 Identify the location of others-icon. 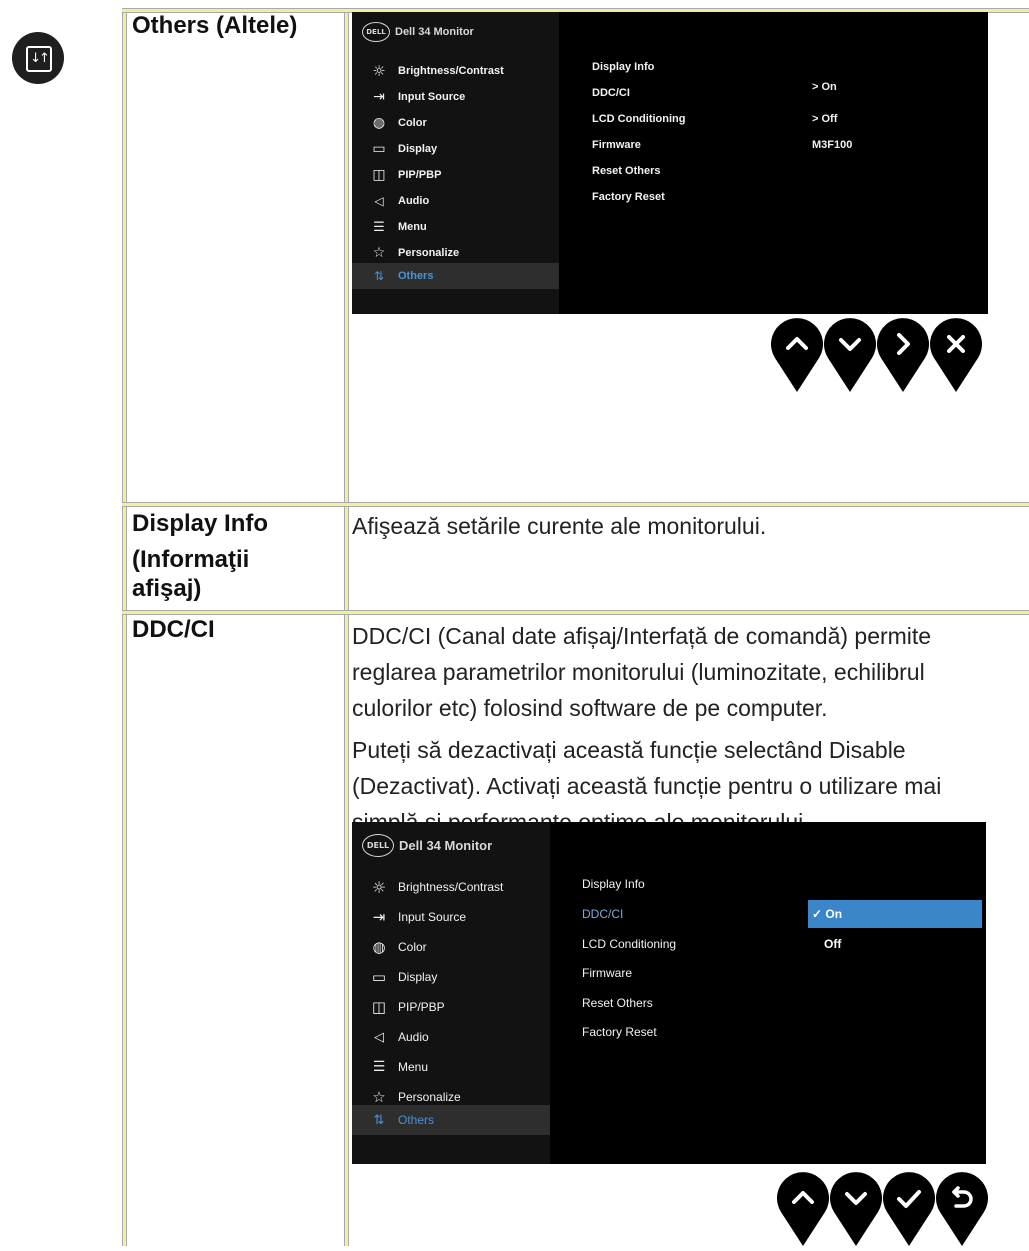
(38, 58).